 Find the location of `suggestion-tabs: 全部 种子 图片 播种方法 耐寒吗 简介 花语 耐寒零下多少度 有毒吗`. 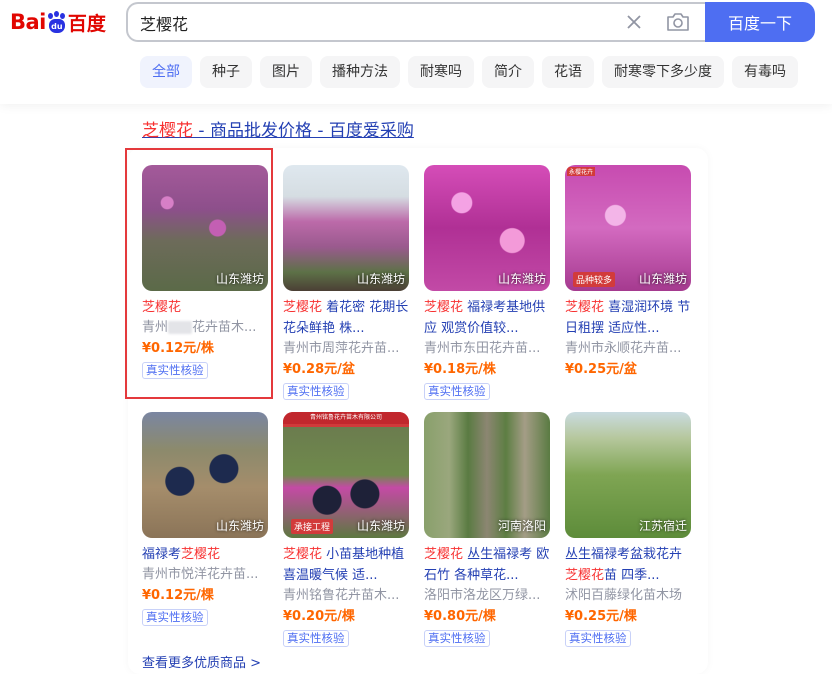

suggestion-tabs: 全部 种子 图片 播种方法 耐寒吗 简介 花语 耐寒零下多少度 有毒吗 is located at coordinates (469, 72).